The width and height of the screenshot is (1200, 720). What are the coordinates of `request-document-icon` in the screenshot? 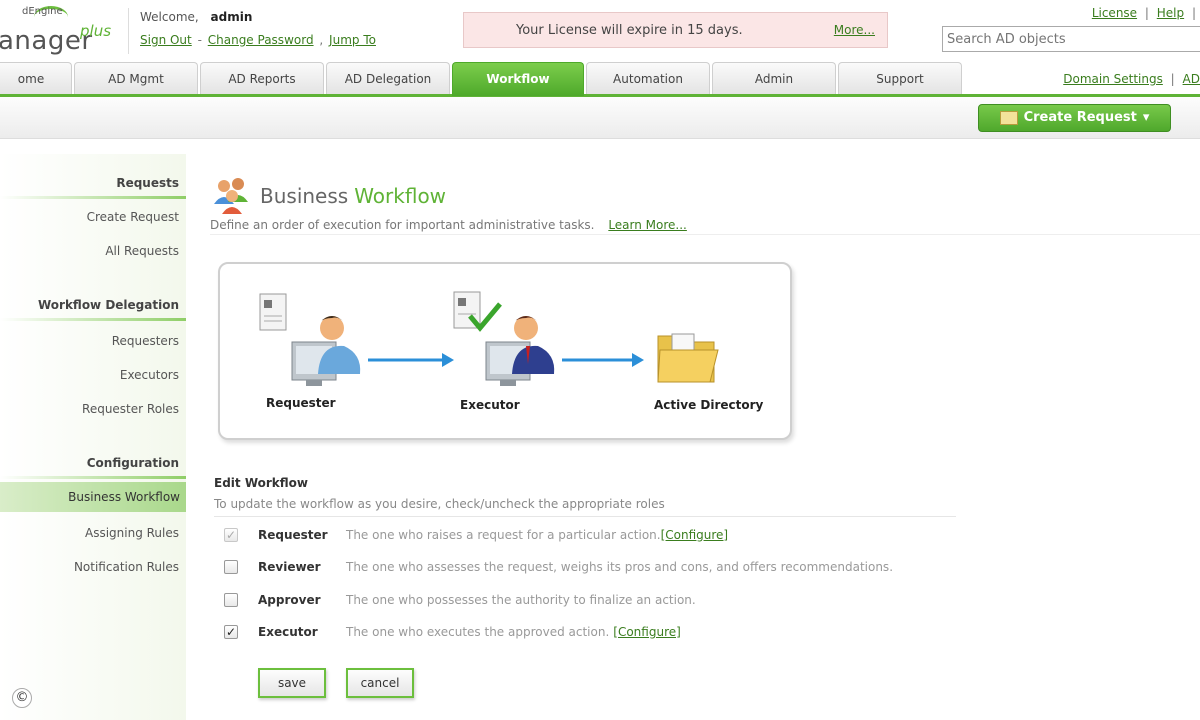 It's located at (273, 312).